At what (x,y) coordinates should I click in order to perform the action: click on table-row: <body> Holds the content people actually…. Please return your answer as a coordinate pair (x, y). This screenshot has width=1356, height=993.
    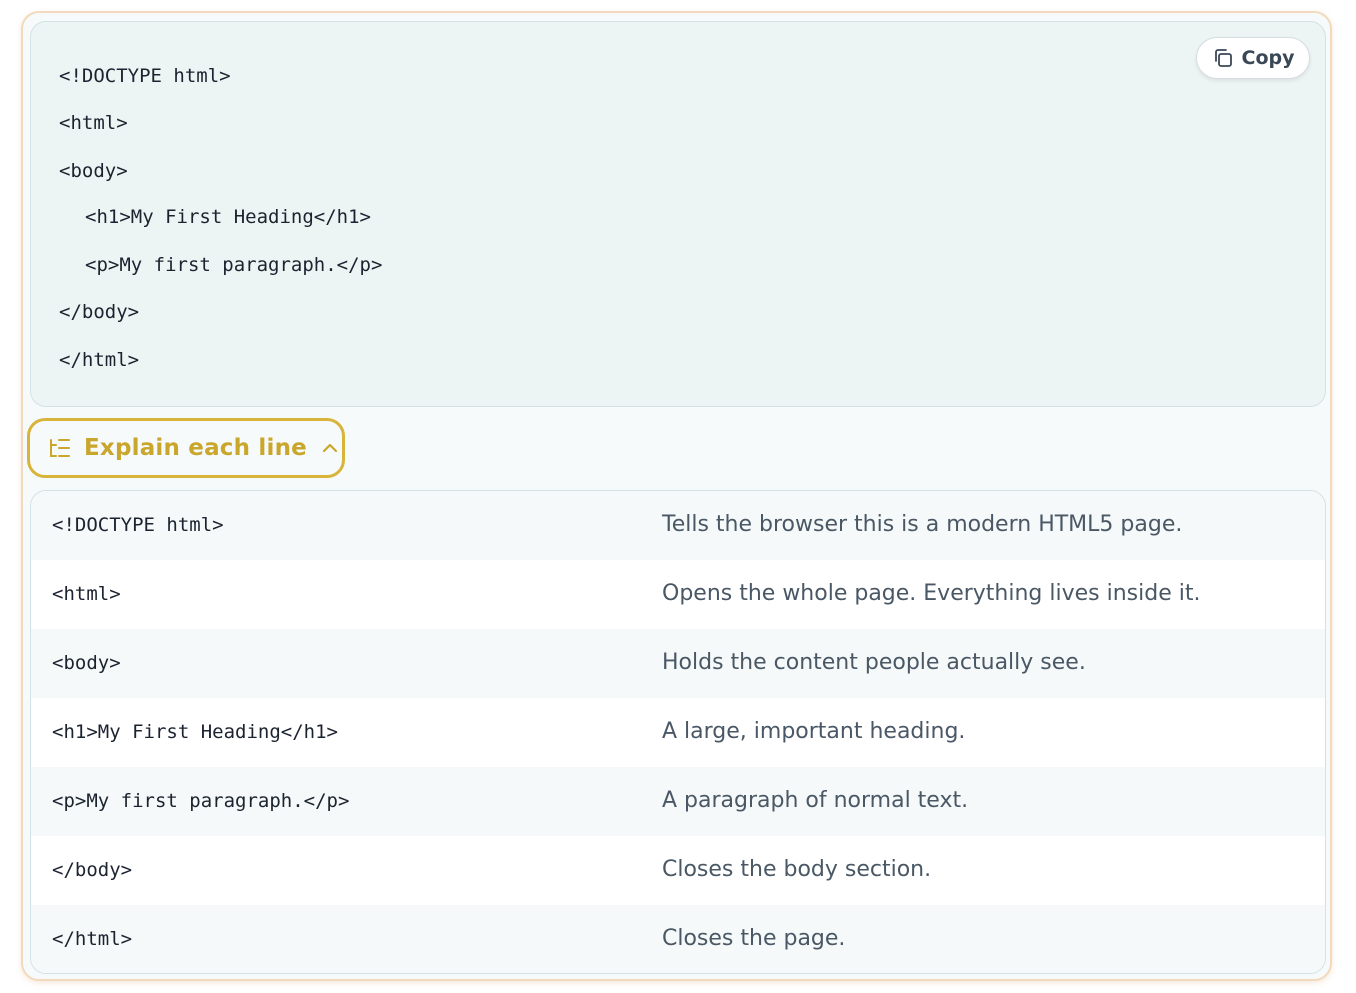
    Looking at the image, I should click on (678, 663).